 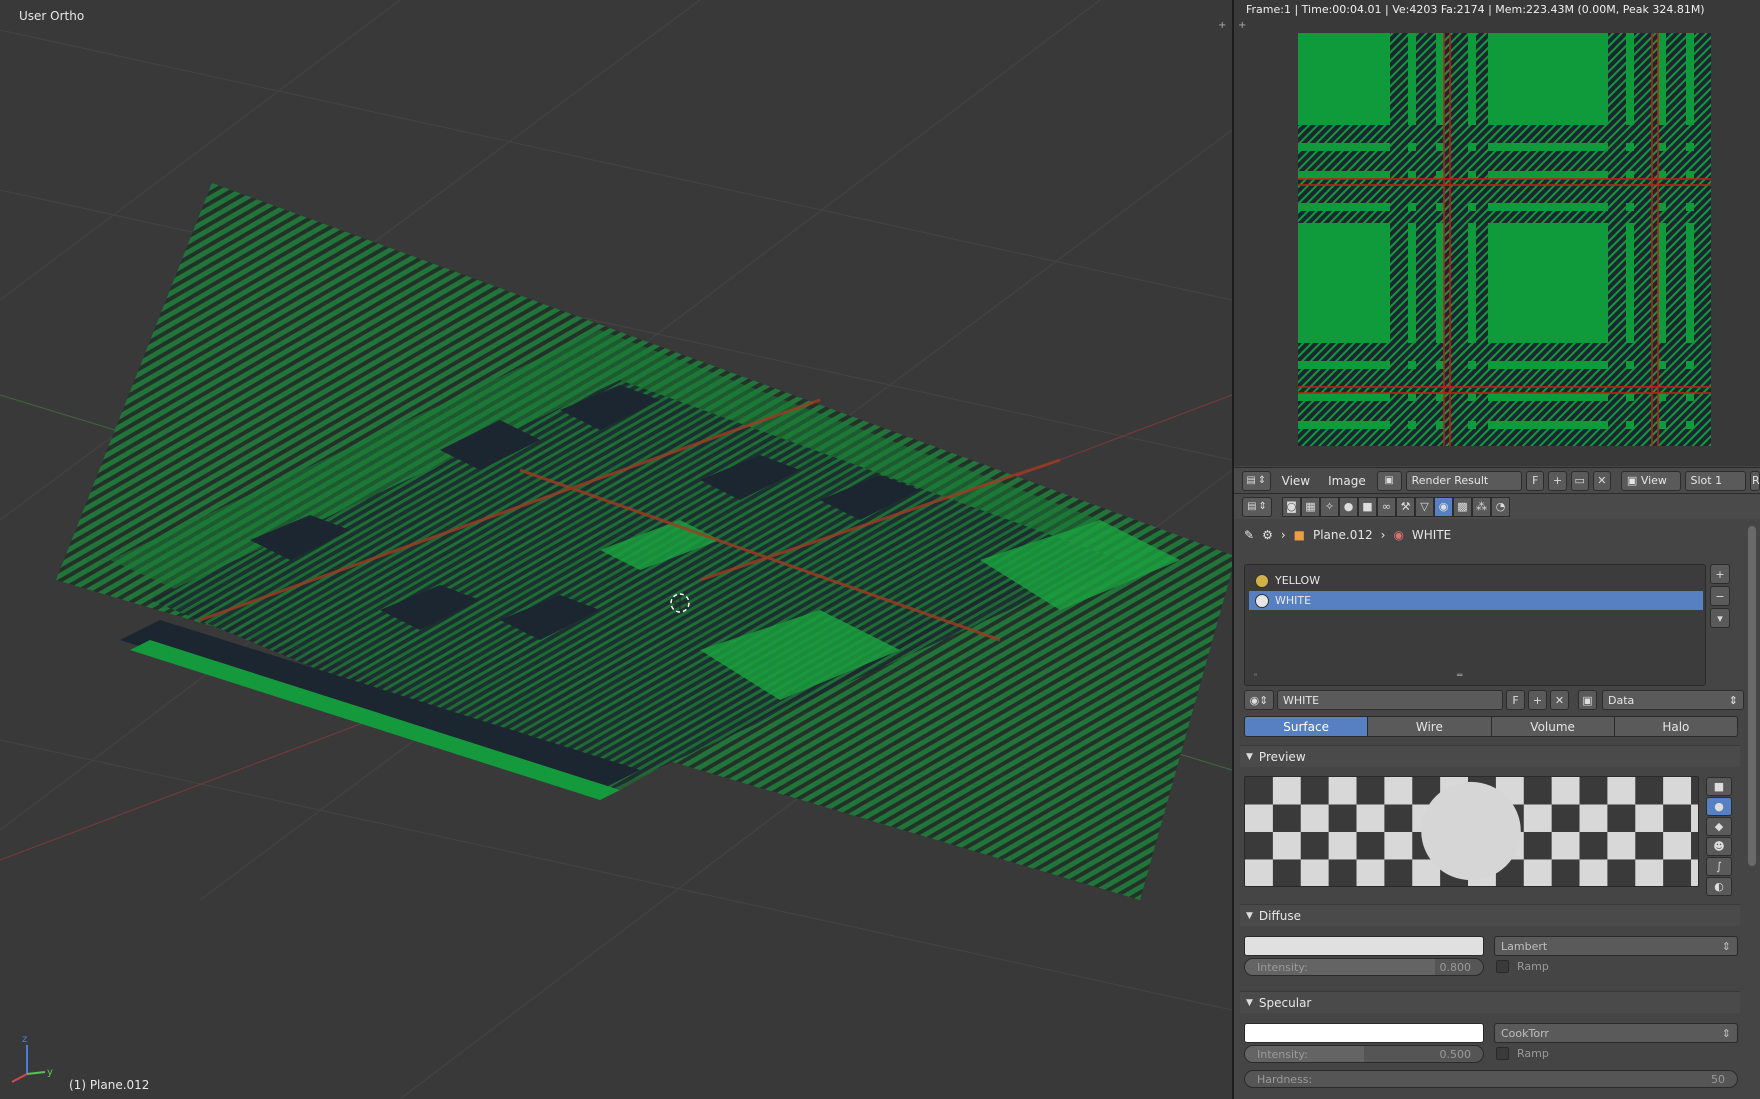 What do you see at coordinates (1431, 535) in the screenshot?
I see `breadcrumb-material: WHITE` at bounding box center [1431, 535].